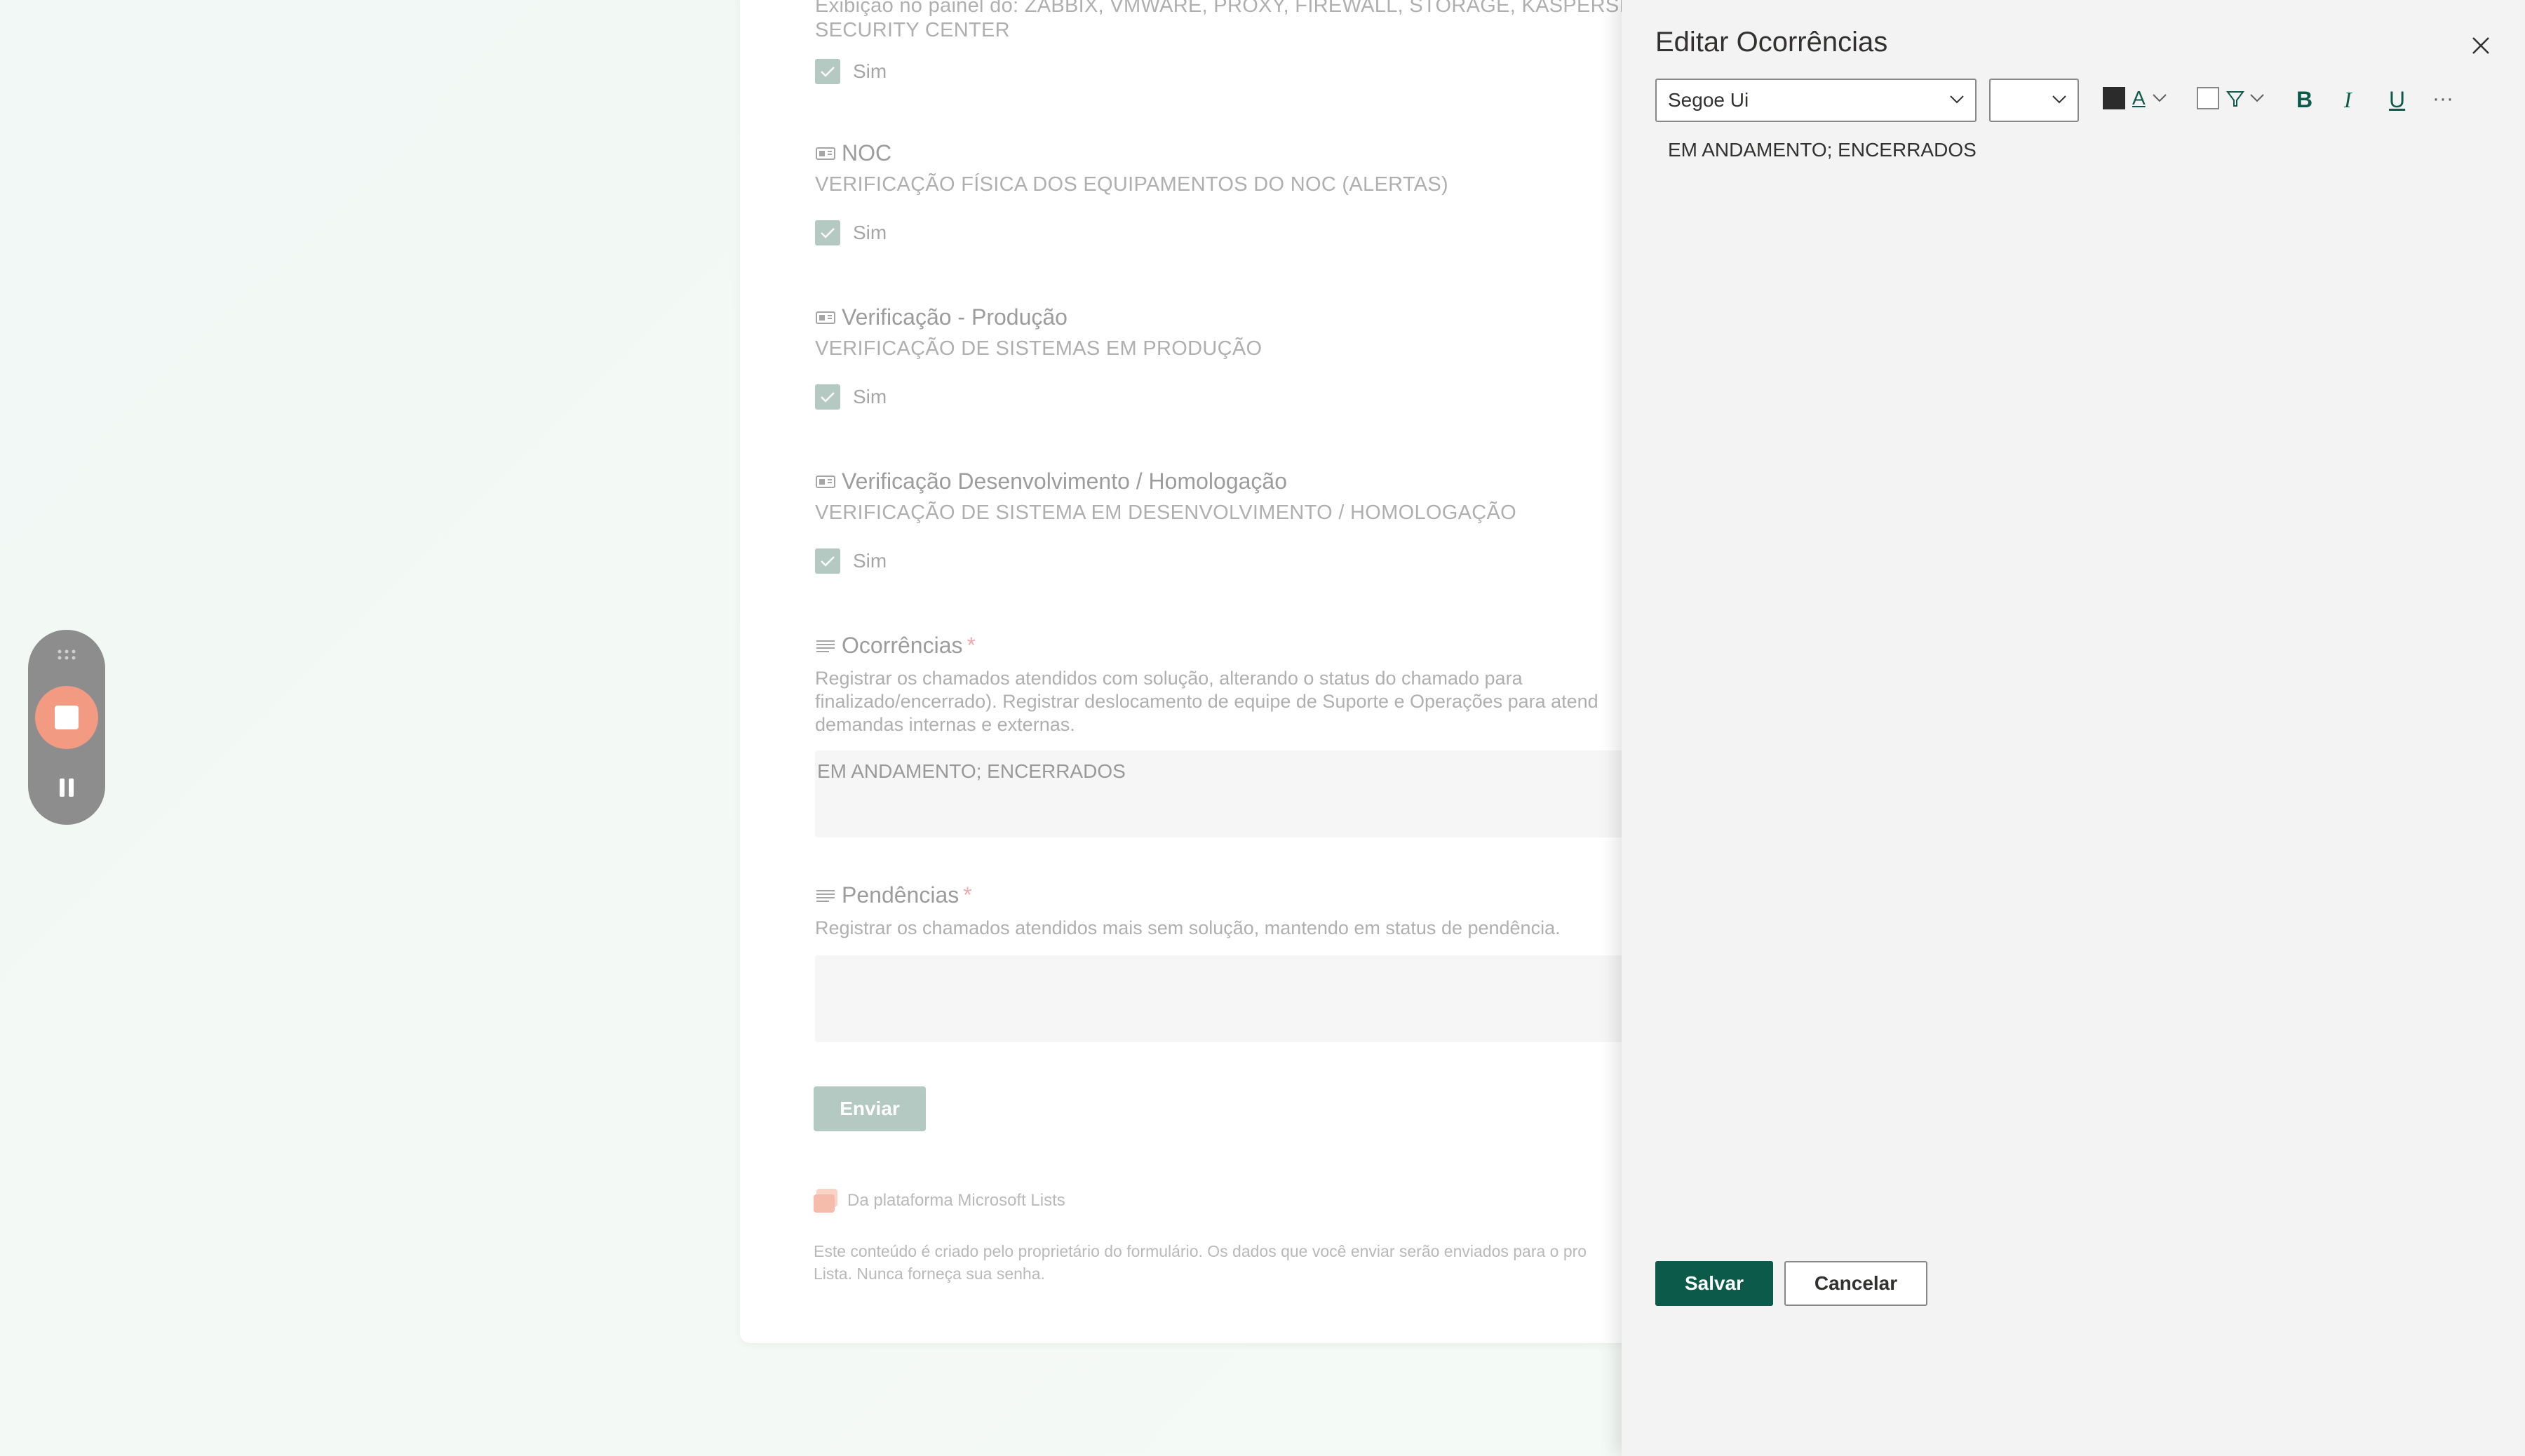  I want to click on highlighter-icon, so click(2235, 99).